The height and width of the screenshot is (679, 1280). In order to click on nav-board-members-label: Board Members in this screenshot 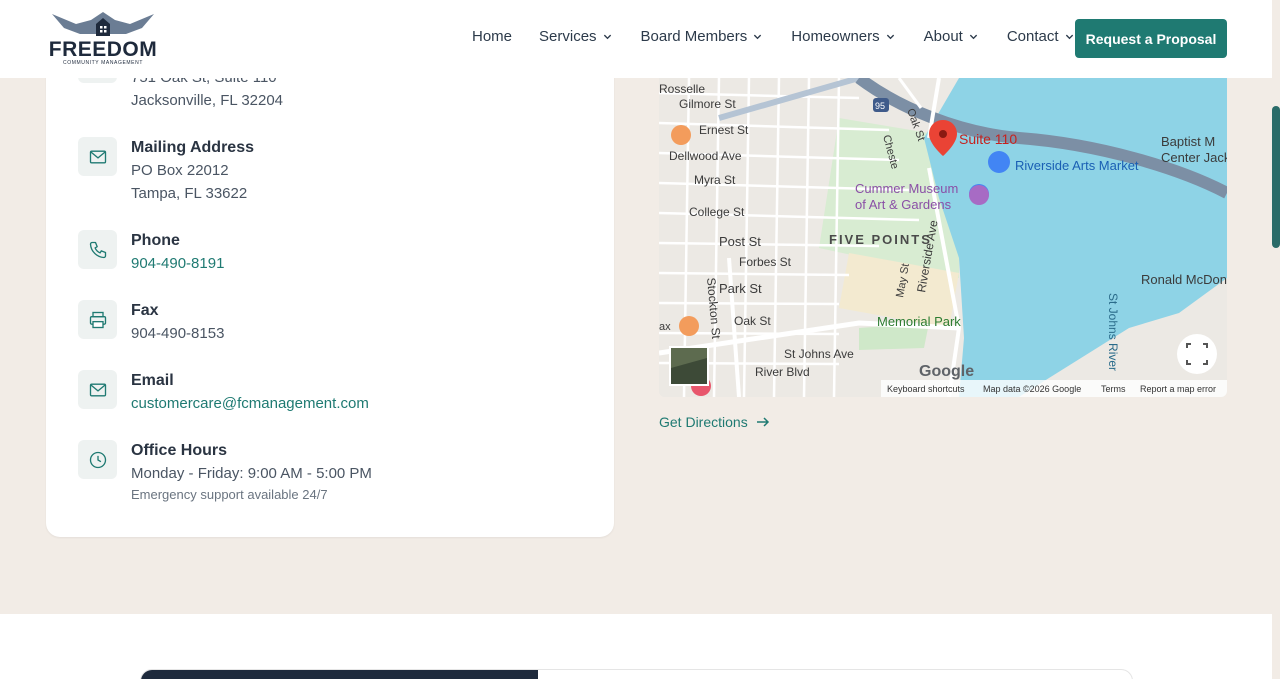, I will do `click(694, 36)`.